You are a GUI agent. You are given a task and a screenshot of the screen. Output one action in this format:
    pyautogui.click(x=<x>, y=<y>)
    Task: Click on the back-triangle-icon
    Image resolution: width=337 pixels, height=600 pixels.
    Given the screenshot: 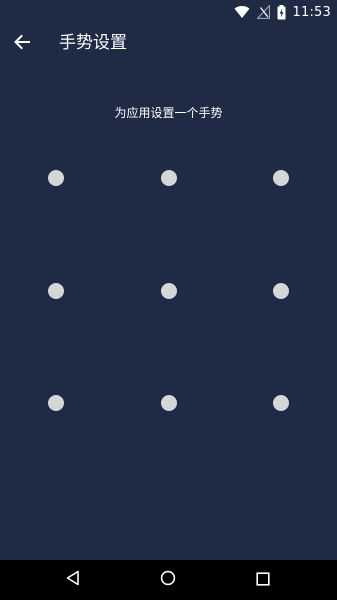 What is the action you would take?
    pyautogui.click(x=73, y=580)
    